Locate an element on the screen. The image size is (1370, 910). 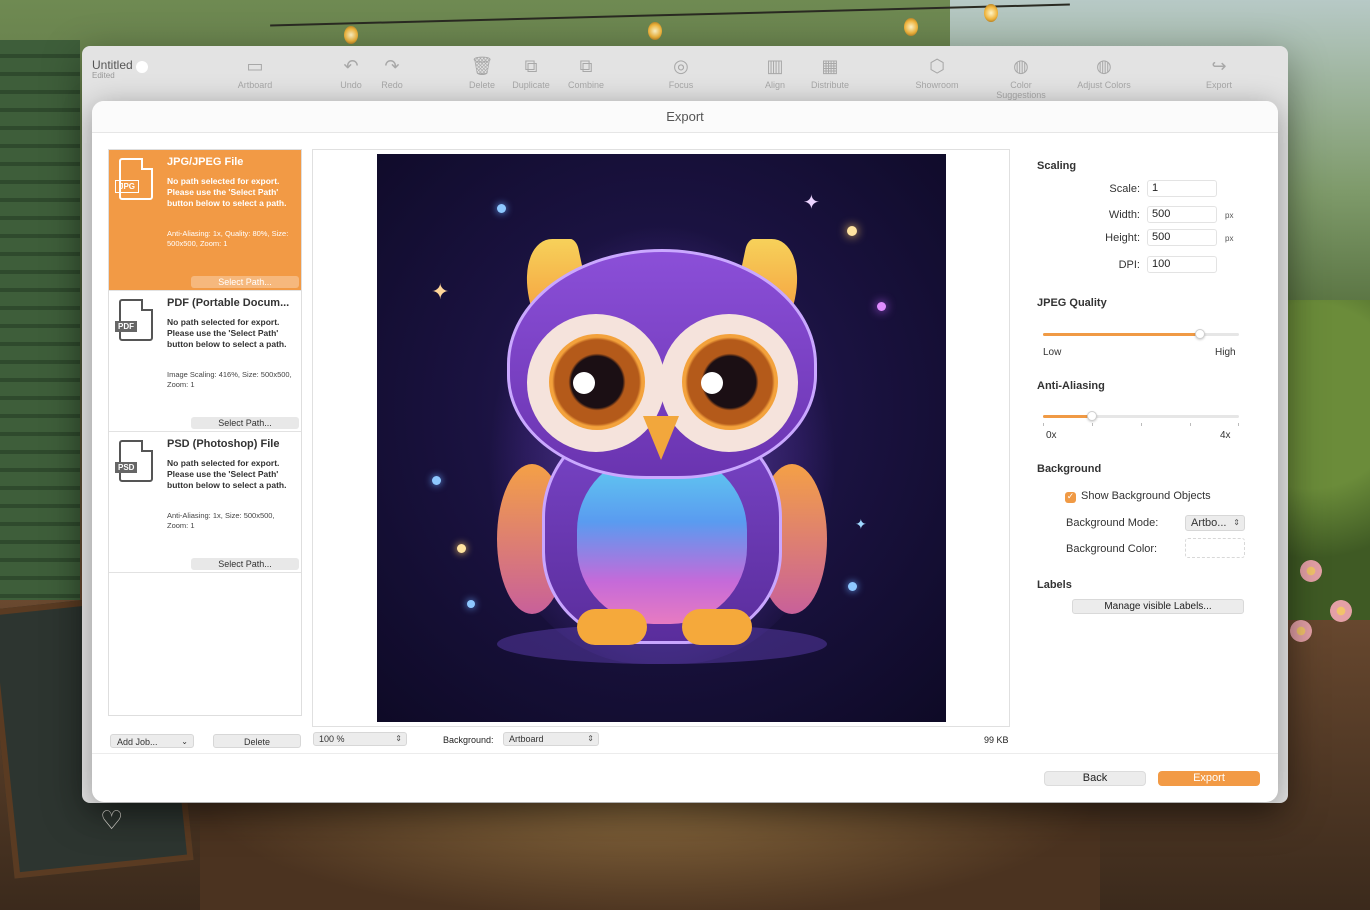
back-button: Back is located at coordinates (1095, 778).